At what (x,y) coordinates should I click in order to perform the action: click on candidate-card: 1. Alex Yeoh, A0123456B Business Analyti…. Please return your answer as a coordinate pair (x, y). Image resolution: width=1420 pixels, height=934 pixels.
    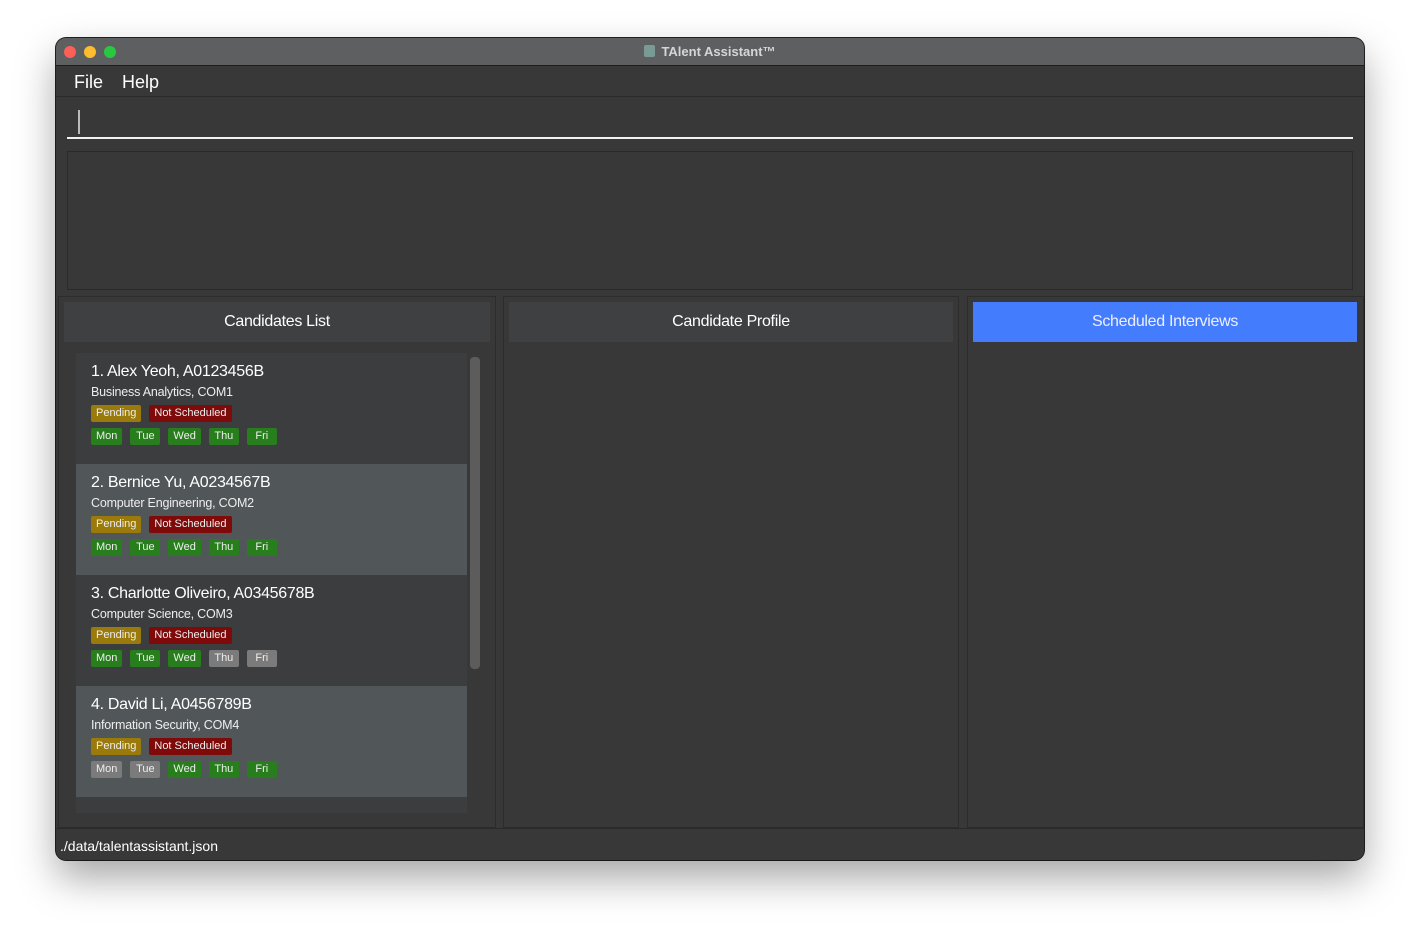
    Looking at the image, I should click on (271, 408).